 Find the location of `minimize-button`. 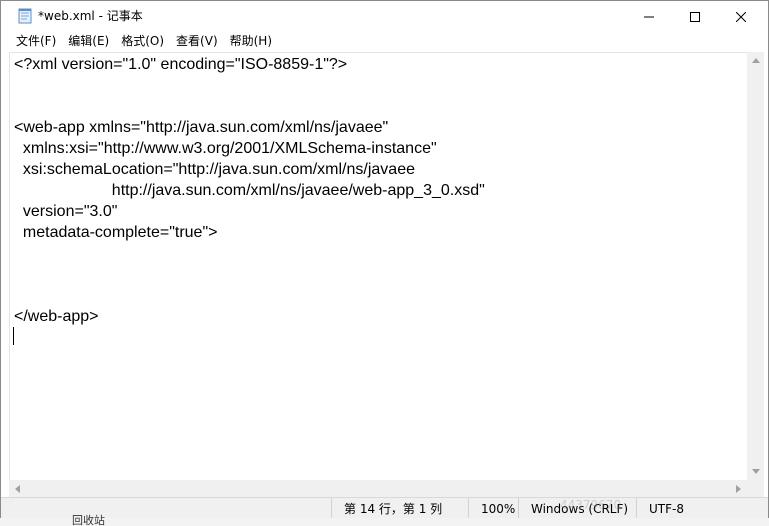

minimize-button is located at coordinates (649, 16).